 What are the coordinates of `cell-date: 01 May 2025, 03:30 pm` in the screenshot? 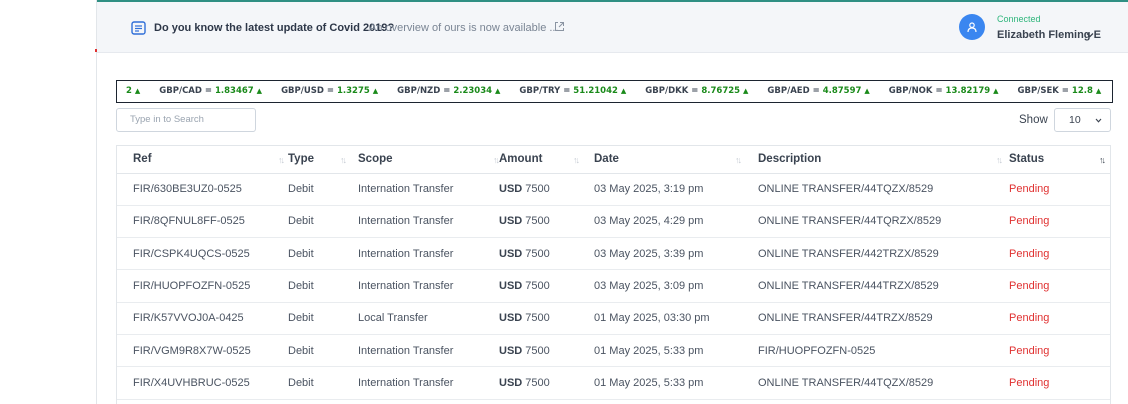 It's located at (672, 318).